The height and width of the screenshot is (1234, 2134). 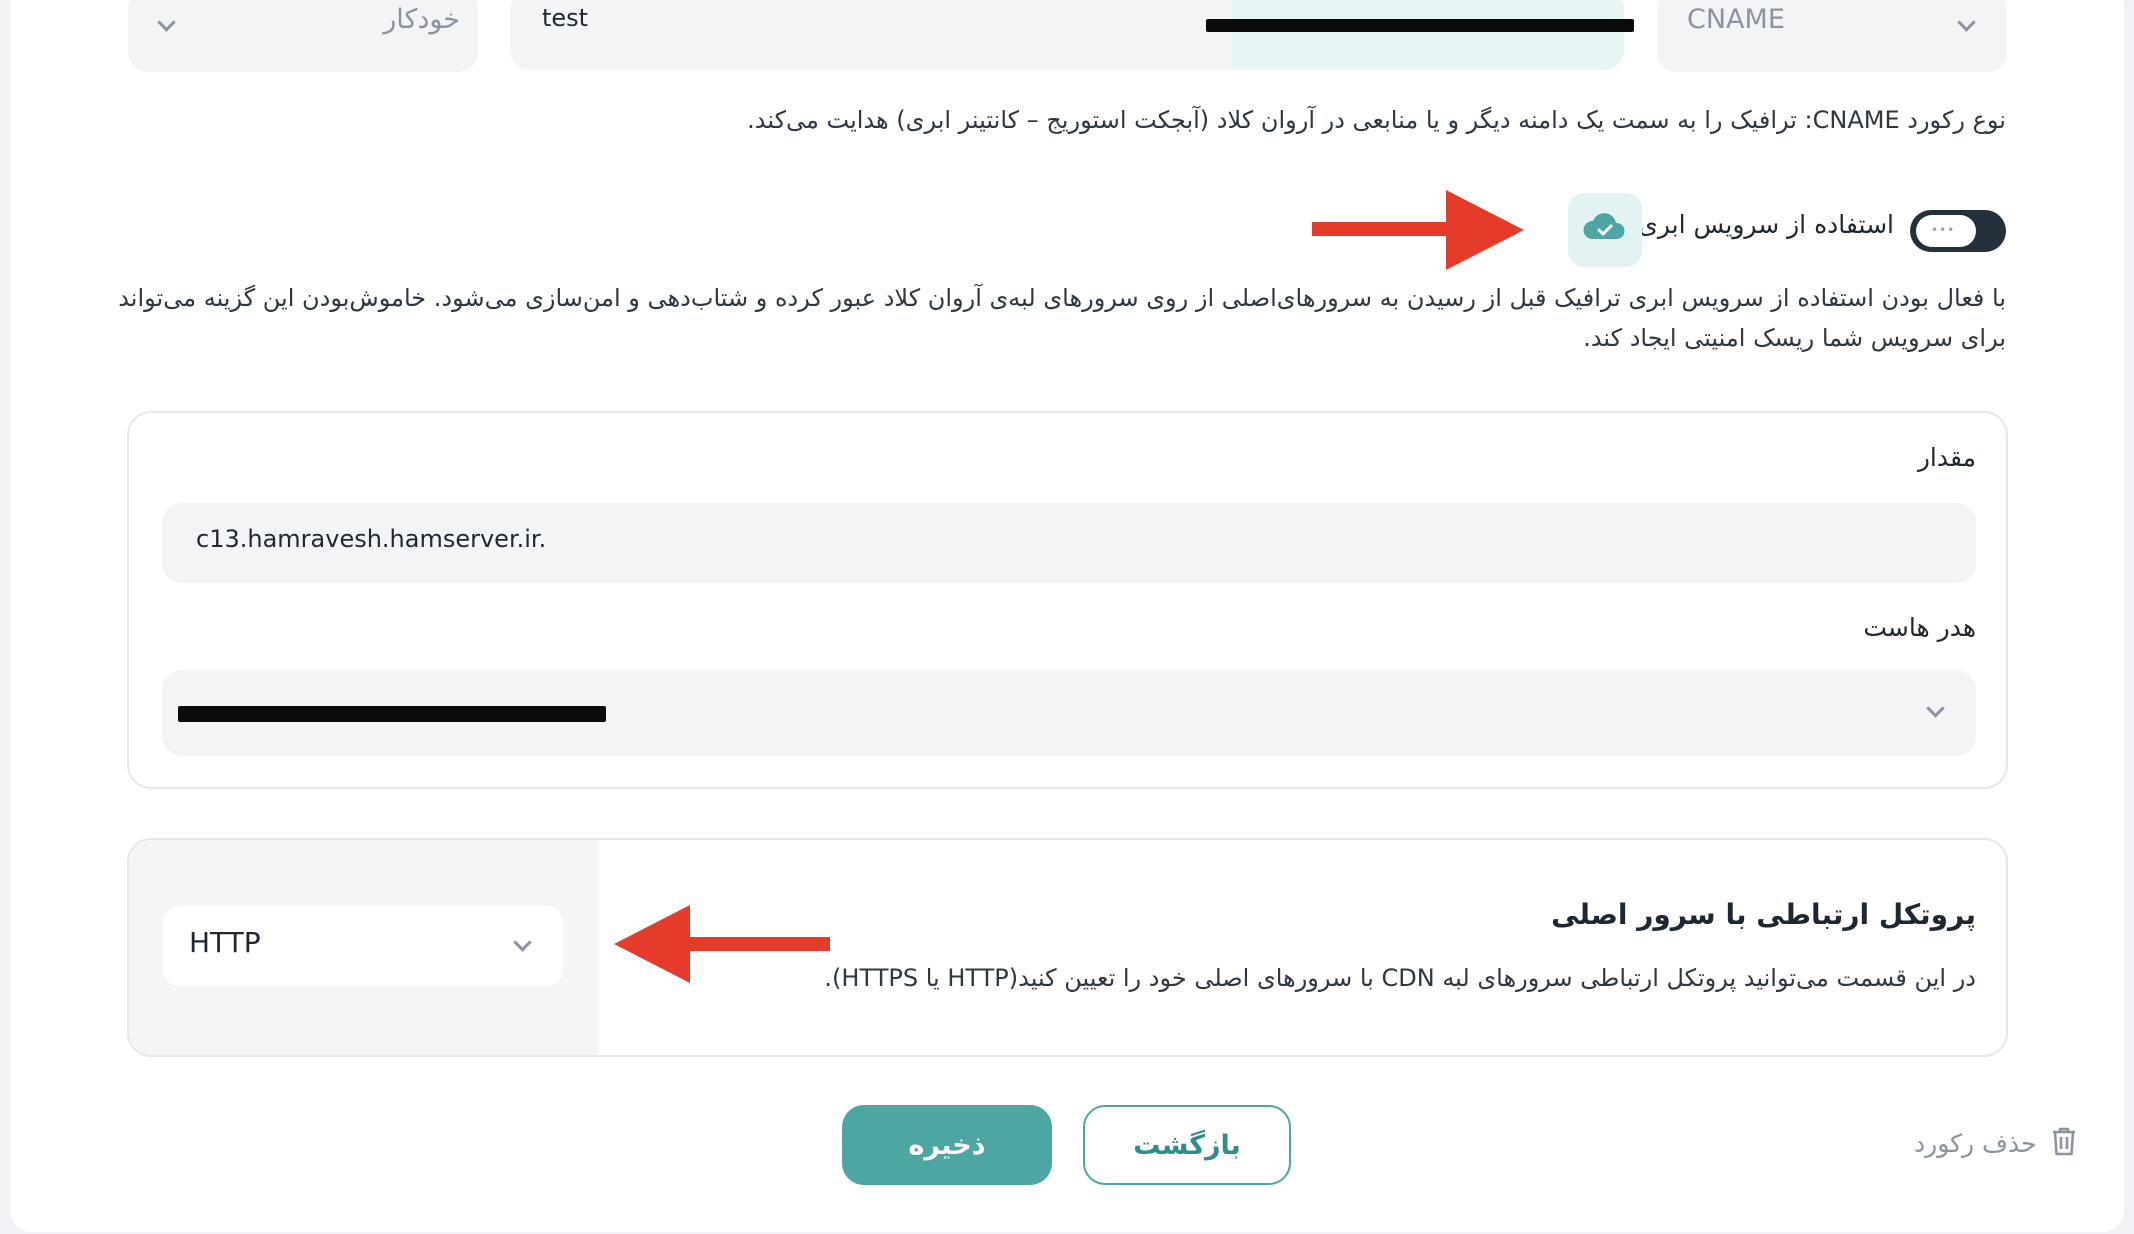 What do you see at coordinates (2064, 1143) in the screenshot?
I see `trash-icon` at bounding box center [2064, 1143].